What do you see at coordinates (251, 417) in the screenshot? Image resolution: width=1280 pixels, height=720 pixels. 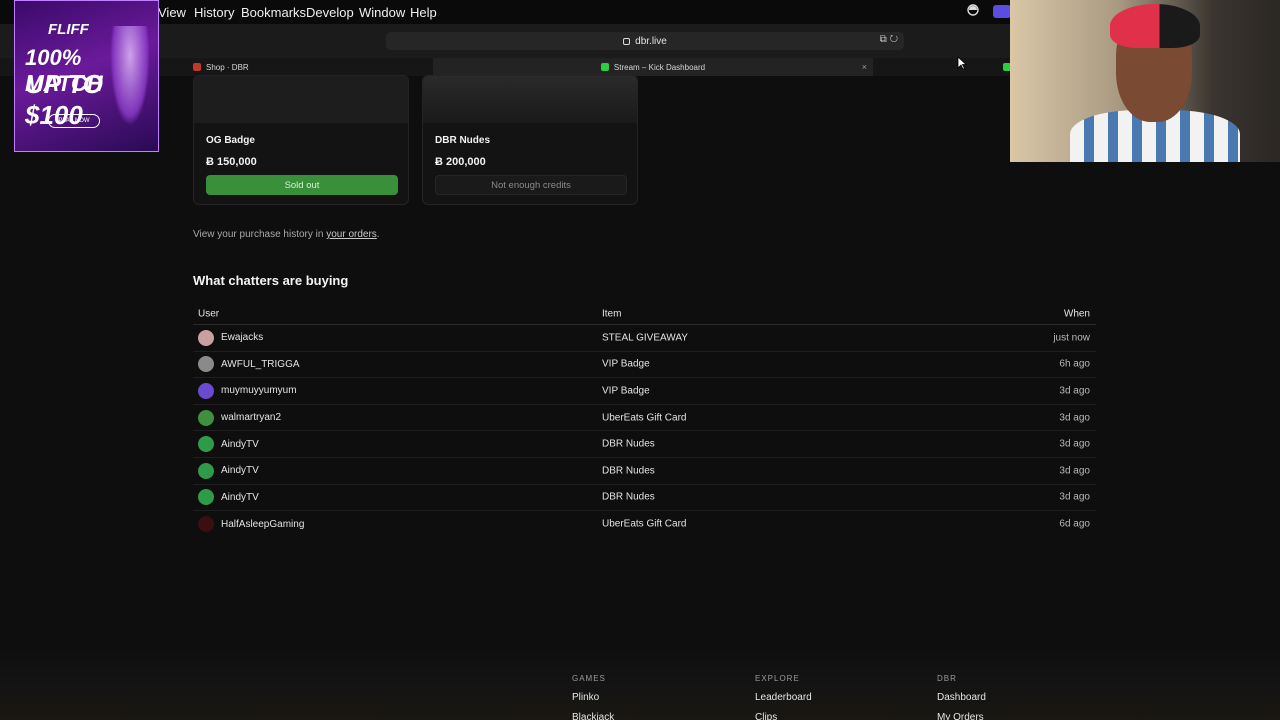 I see `username: walmartryan2` at bounding box center [251, 417].